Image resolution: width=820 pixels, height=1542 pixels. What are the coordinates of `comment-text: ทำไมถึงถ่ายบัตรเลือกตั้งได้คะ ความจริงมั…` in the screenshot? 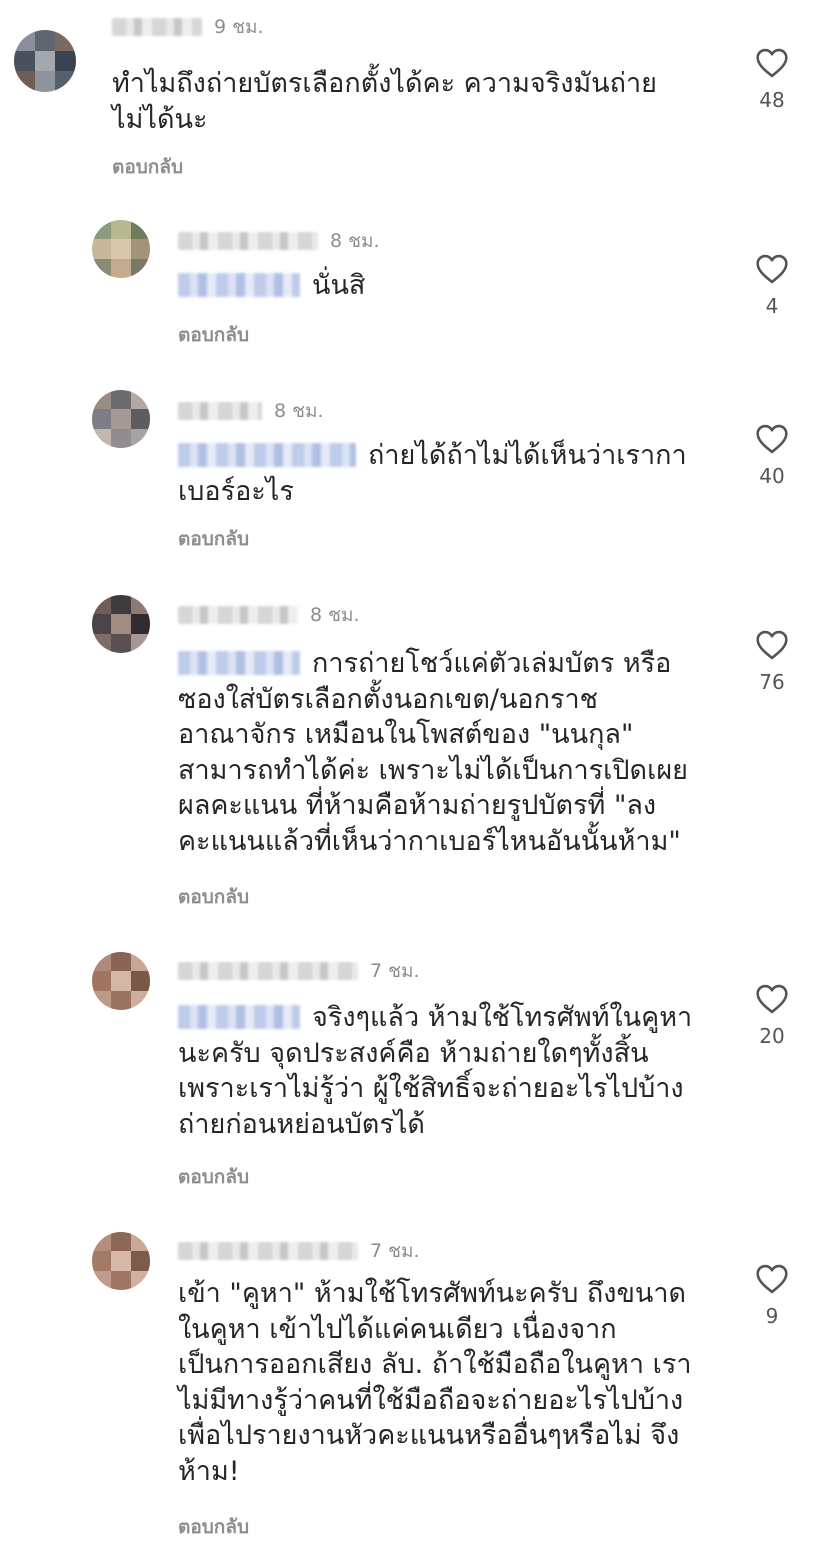 It's located at (412, 101).